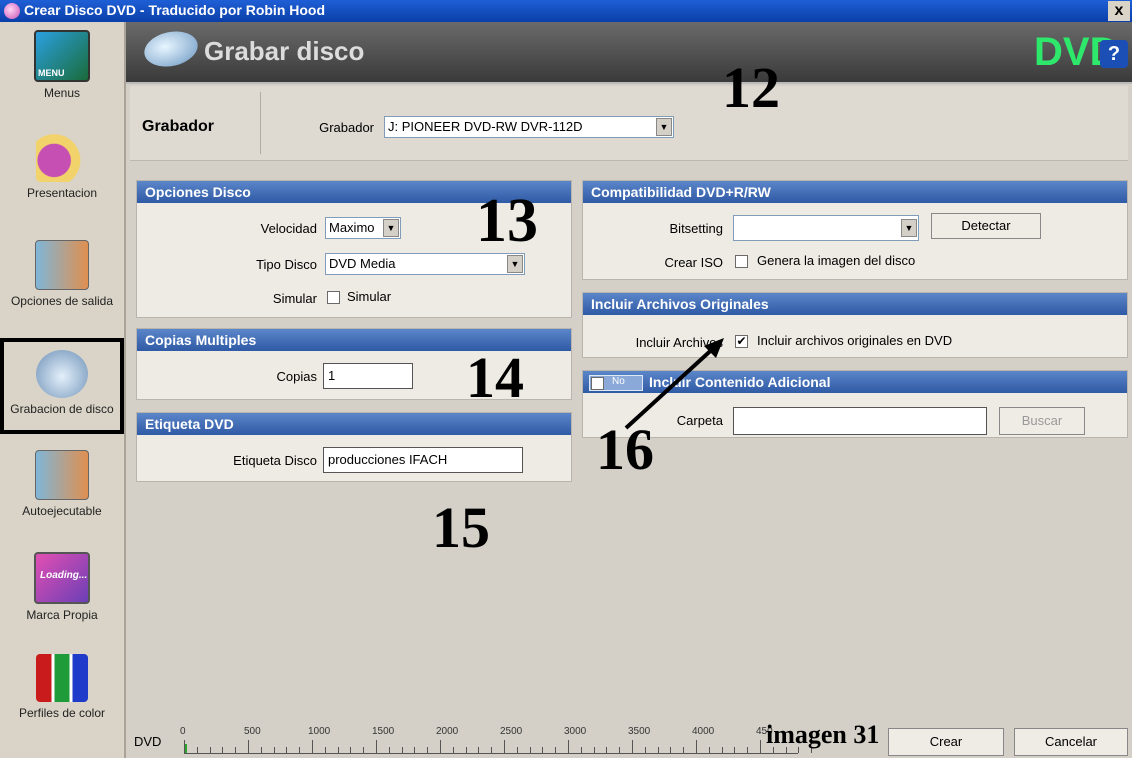 The height and width of the screenshot is (758, 1132). What do you see at coordinates (741, 341) in the screenshot?
I see `incluir-archivos-checkbox: ✔` at bounding box center [741, 341].